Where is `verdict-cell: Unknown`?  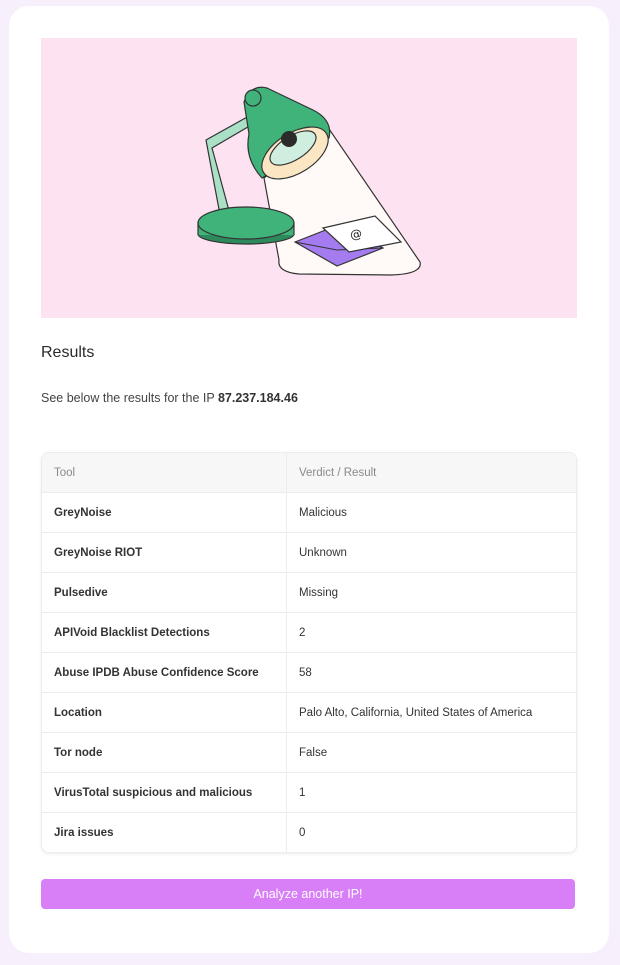
verdict-cell: Unknown is located at coordinates (431, 552).